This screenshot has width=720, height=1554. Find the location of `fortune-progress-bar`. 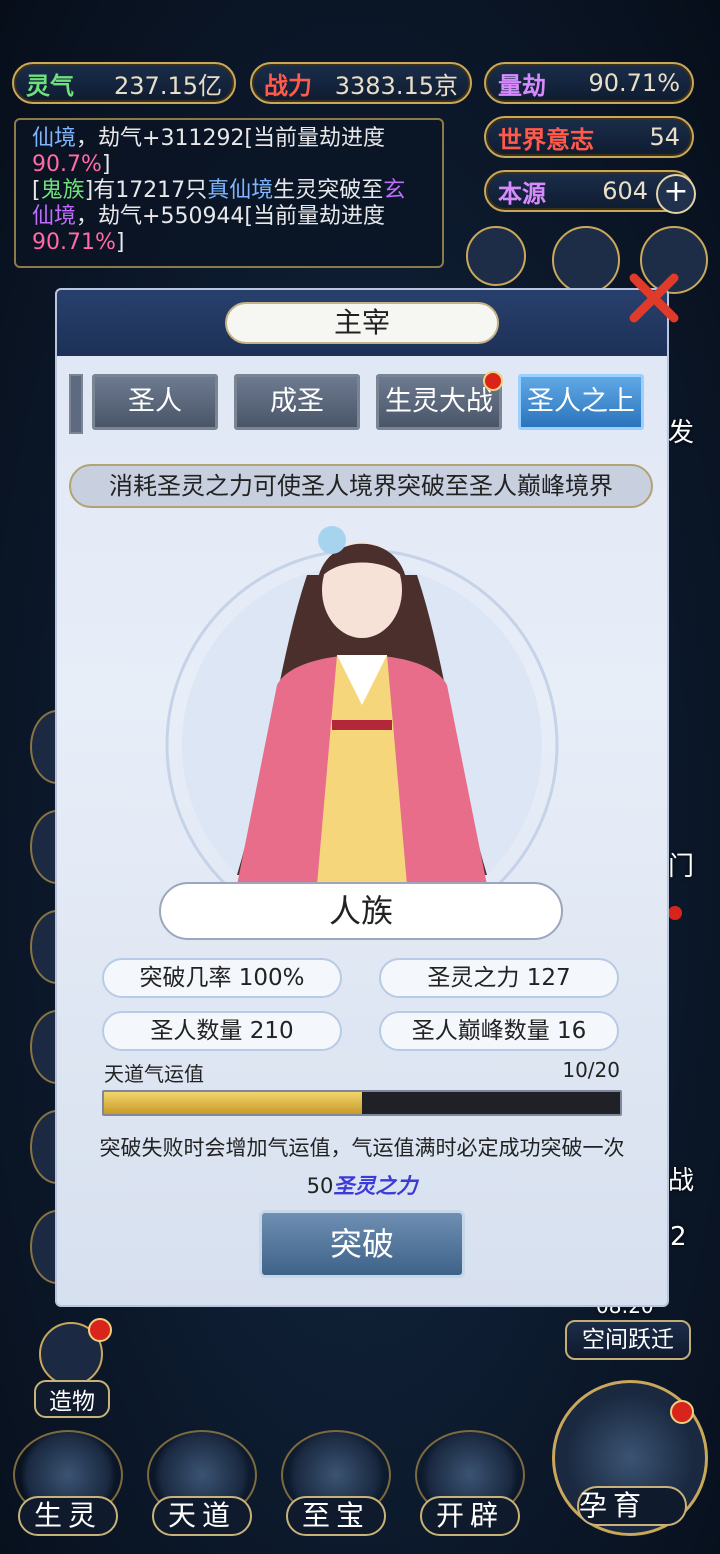

fortune-progress-bar is located at coordinates (362, 1103).